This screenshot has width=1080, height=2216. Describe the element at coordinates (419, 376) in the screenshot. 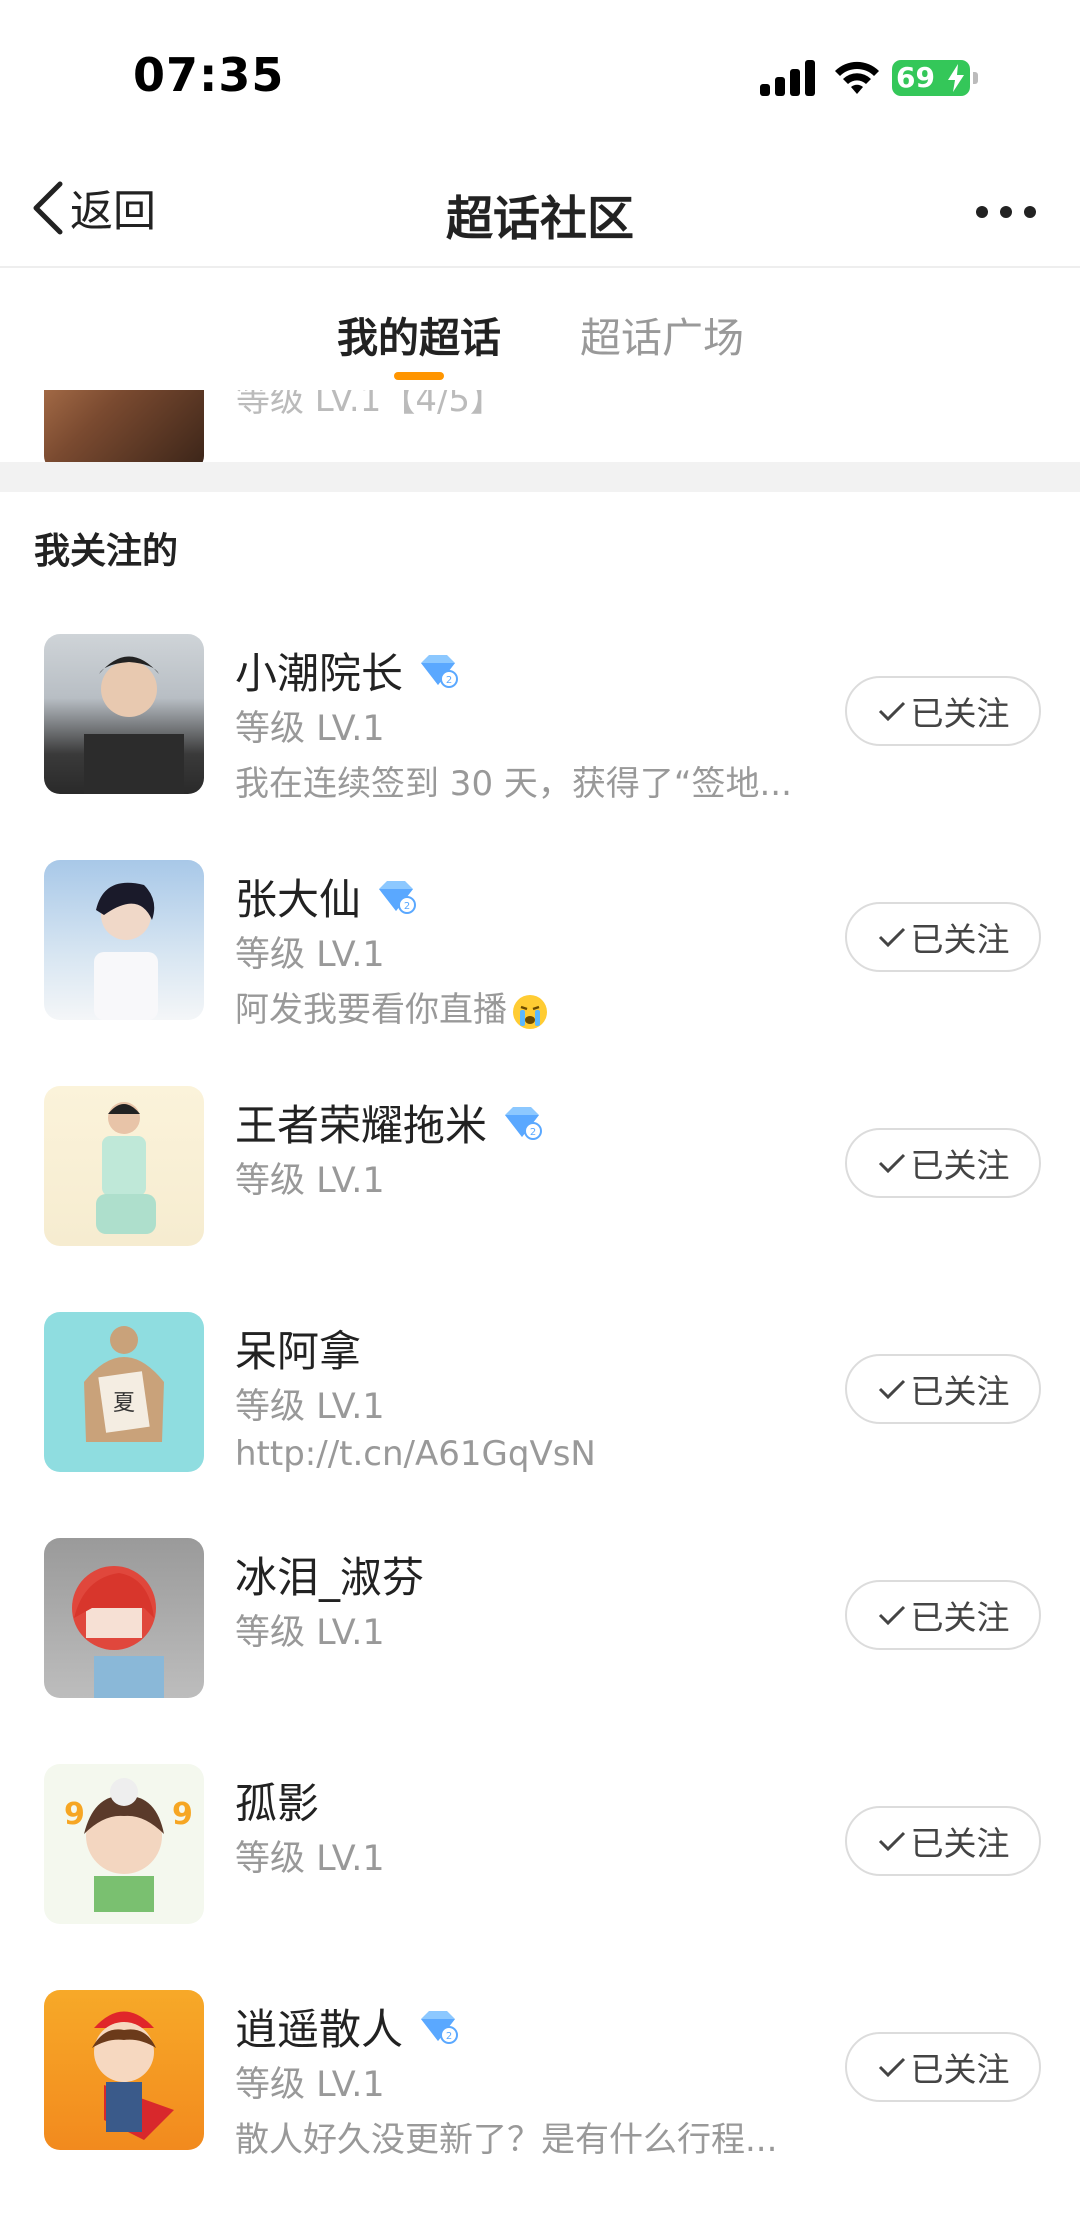

I see `active-tab-indicator` at that location.